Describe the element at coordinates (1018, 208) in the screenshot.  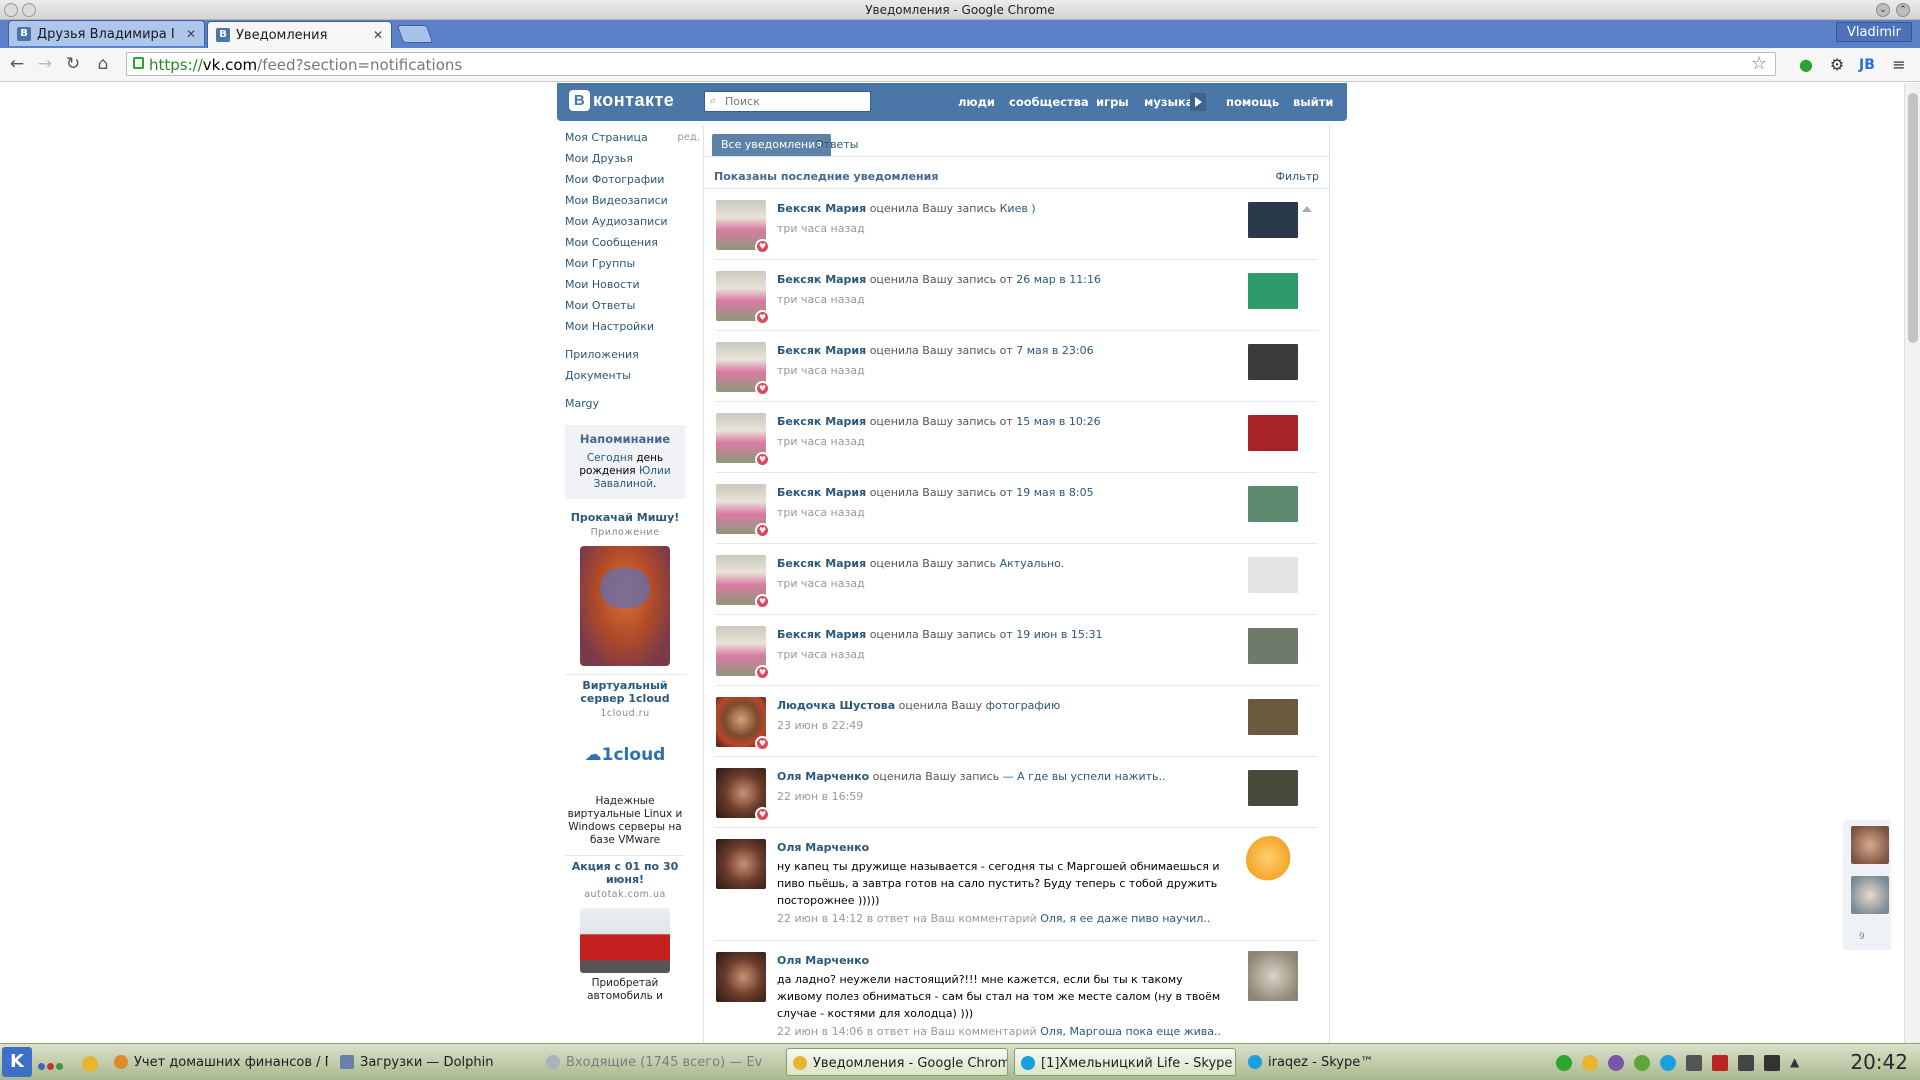
I see `target-link: Киев )` at that location.